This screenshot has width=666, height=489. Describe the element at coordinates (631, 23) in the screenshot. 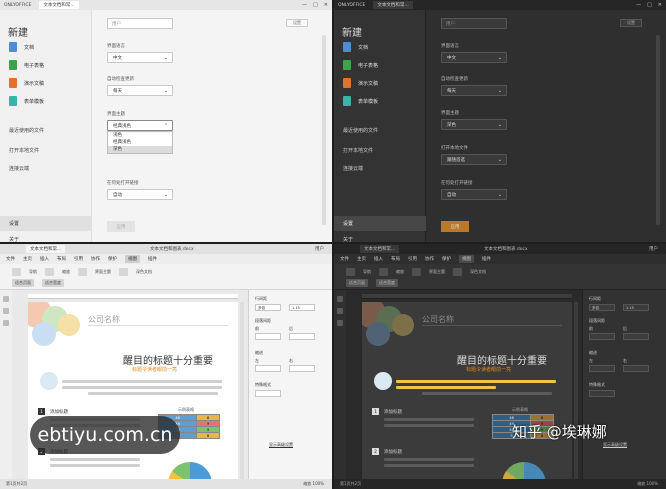

I see `user-settings-button: 设置` at that location.